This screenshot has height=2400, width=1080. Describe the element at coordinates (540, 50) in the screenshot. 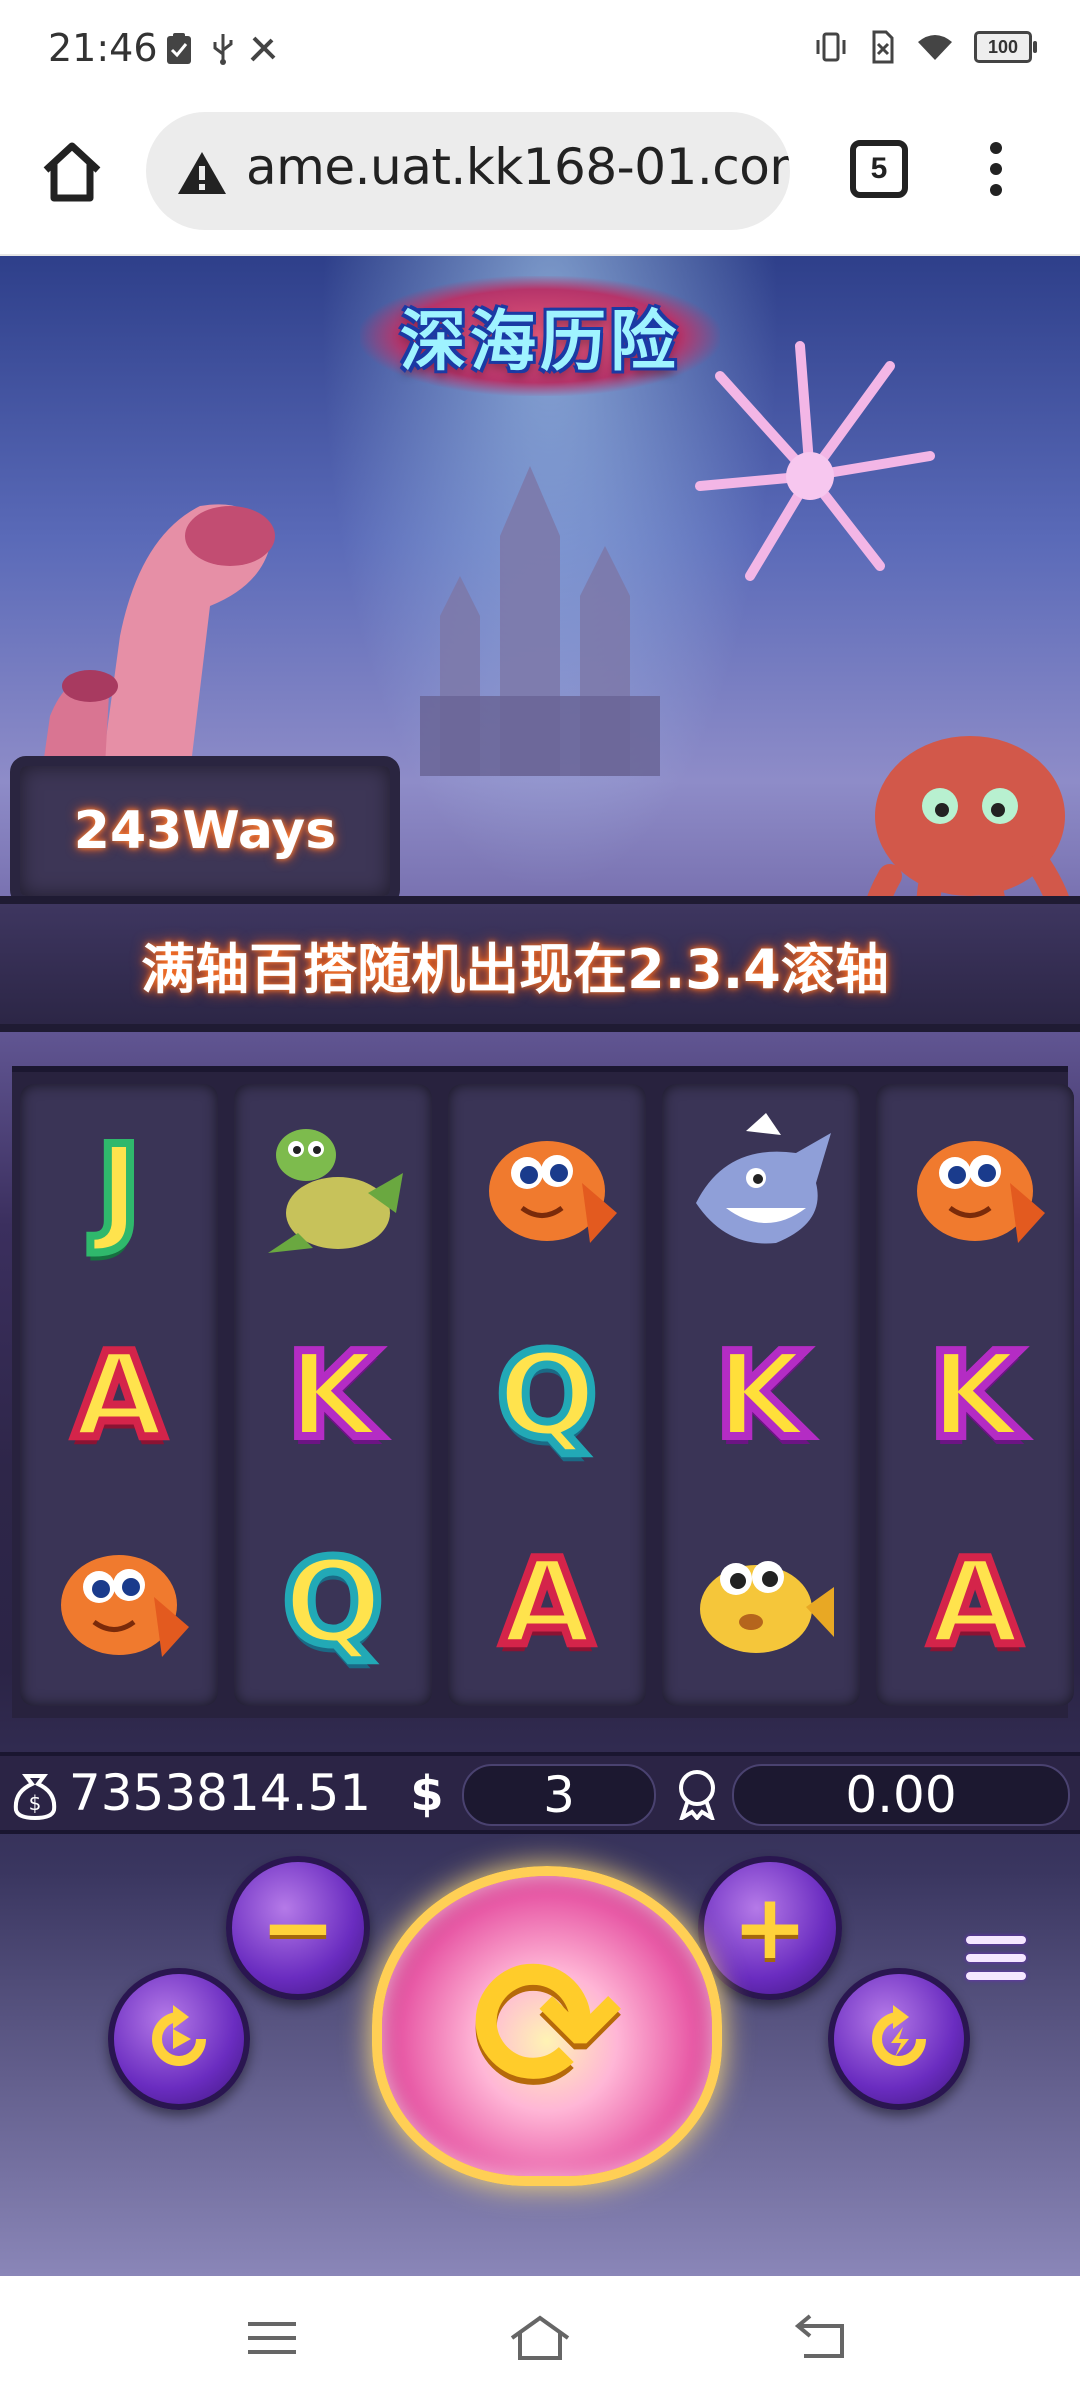

I see `status-bar: 21:46 100` at that location.